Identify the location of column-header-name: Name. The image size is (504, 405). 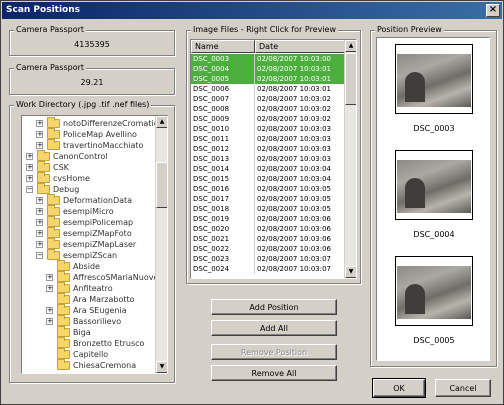
(223, 46).